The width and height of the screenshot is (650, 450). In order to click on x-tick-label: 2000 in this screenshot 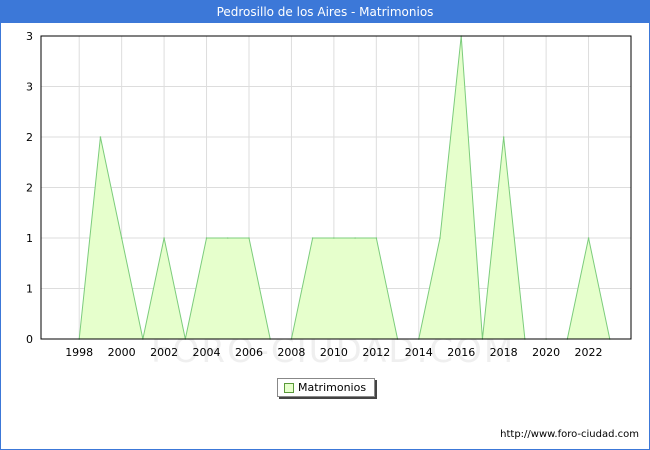, I will do `click(122, 352)`.